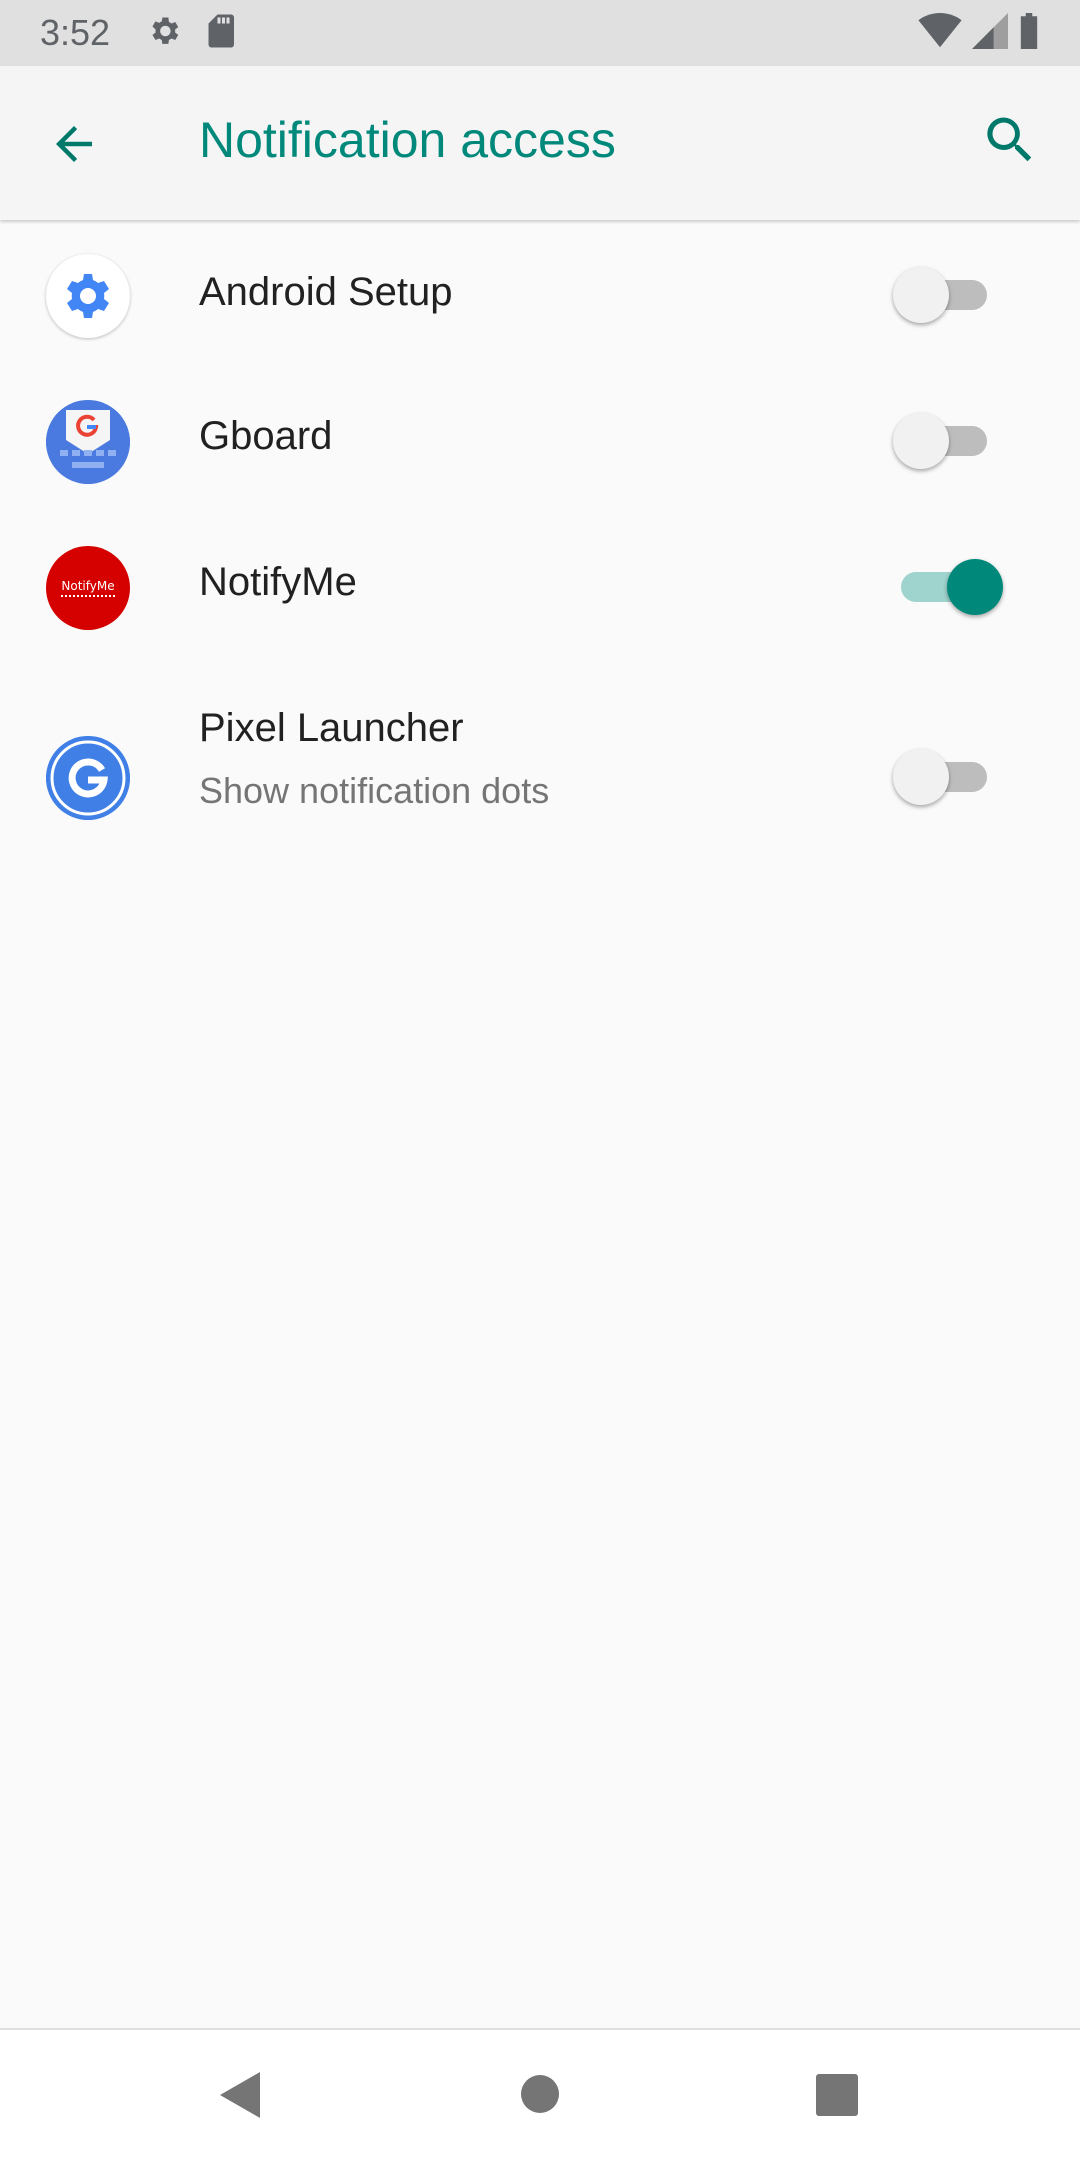  I want to click on list-item-notifyme: NotifyMe NotifyMe, so click(540, 589).